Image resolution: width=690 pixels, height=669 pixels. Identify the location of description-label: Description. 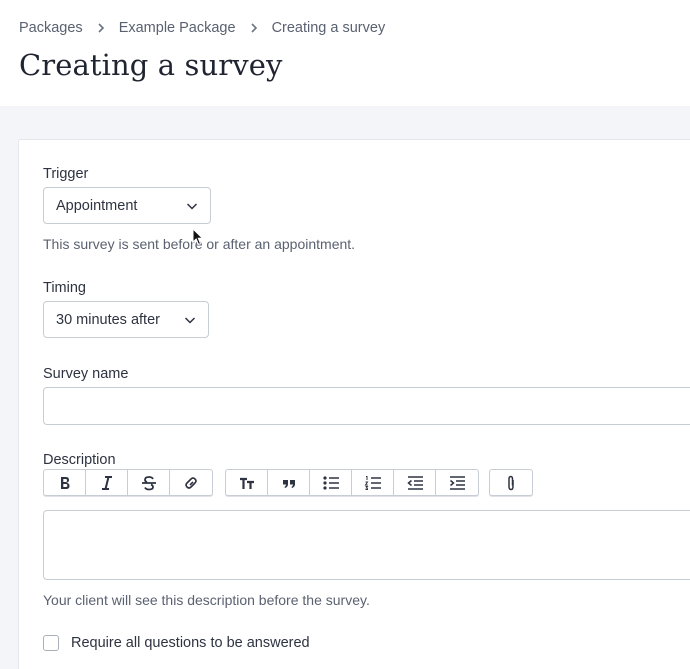
(79, 460).